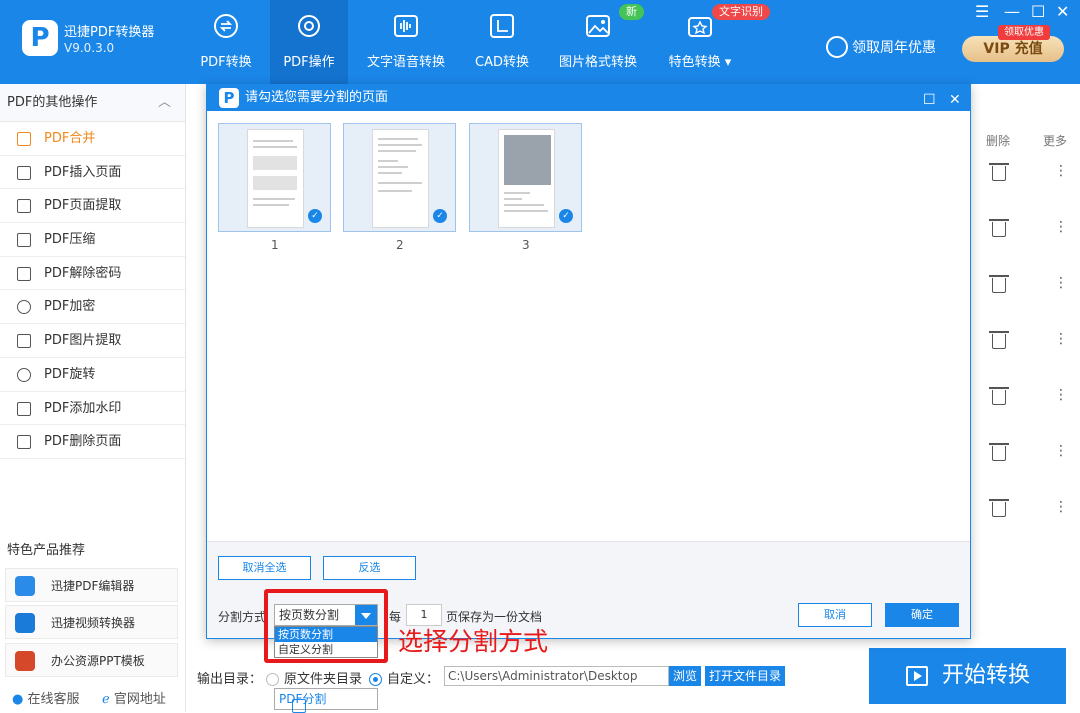 This screenshot has width=1080, height=713. I want to click on menu-icon: ☰, so click(982, 11).